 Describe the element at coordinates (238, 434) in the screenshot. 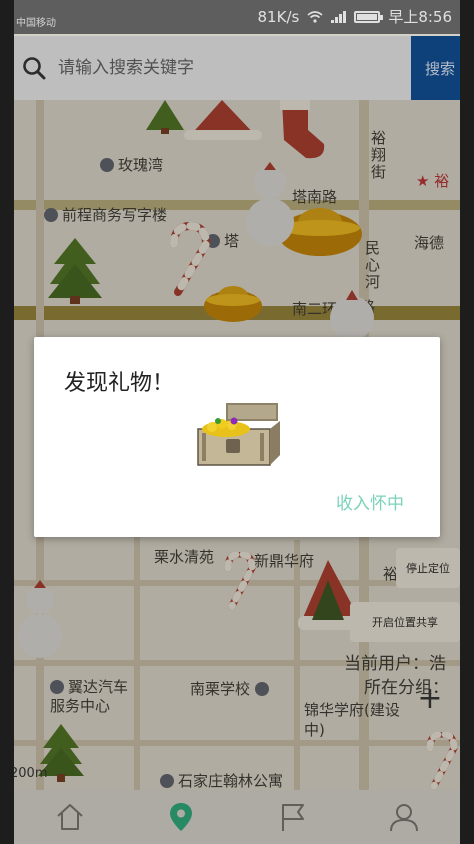

I see `treasure-chest-icon` at that location.